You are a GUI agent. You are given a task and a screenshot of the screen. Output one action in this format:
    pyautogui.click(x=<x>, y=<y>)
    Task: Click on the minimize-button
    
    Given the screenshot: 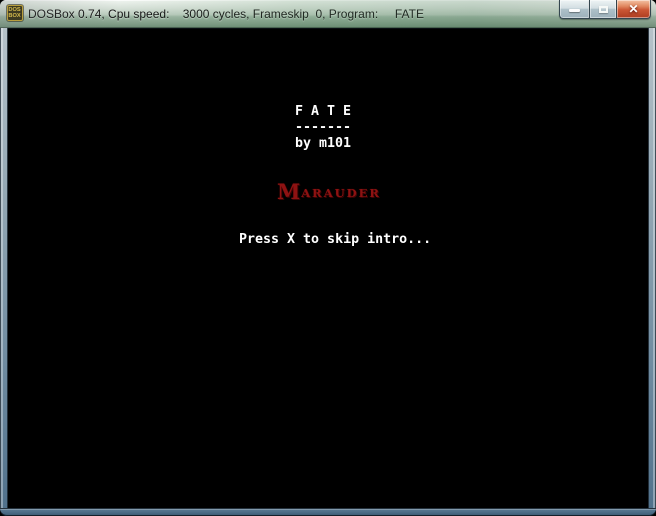 What is the action you would take?
    pyautogui.click(x=574, y=9)
    